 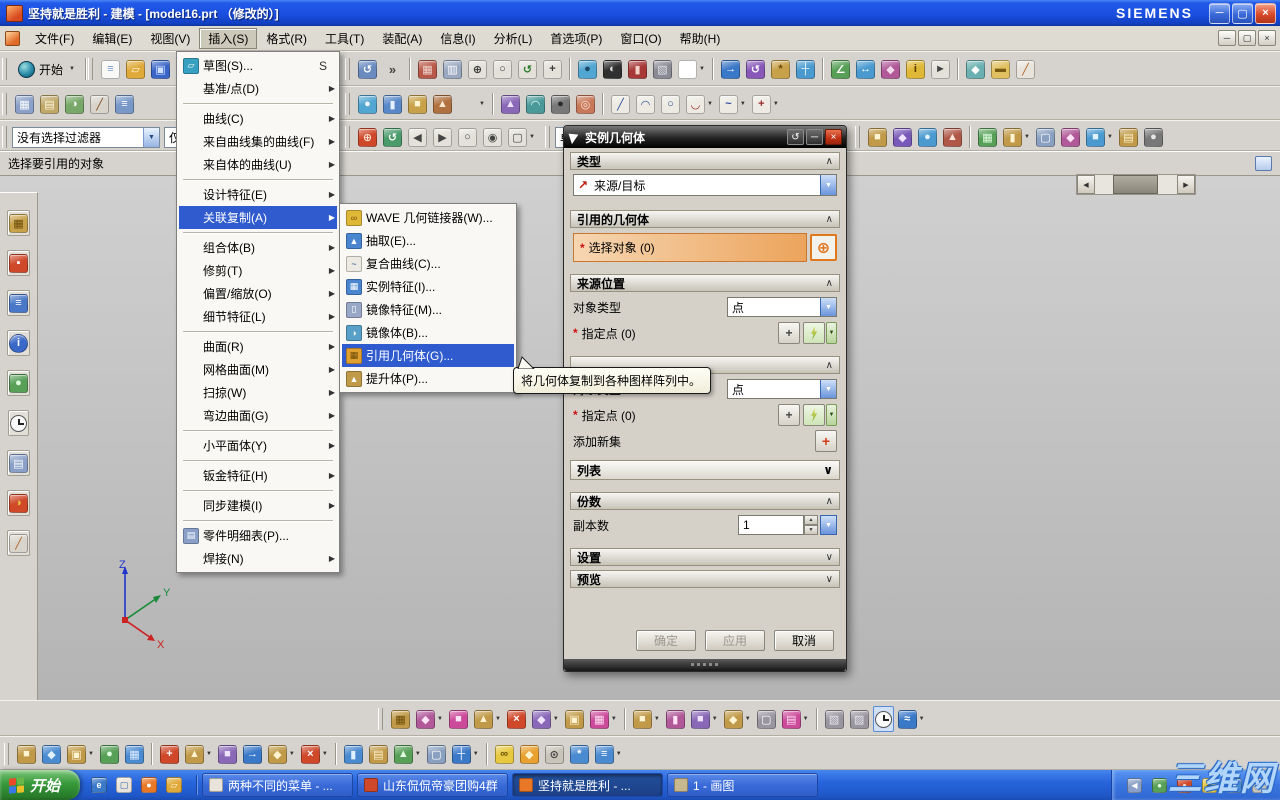 I want to click on menu-help: 帮助(H), so click(x=700, y=38).